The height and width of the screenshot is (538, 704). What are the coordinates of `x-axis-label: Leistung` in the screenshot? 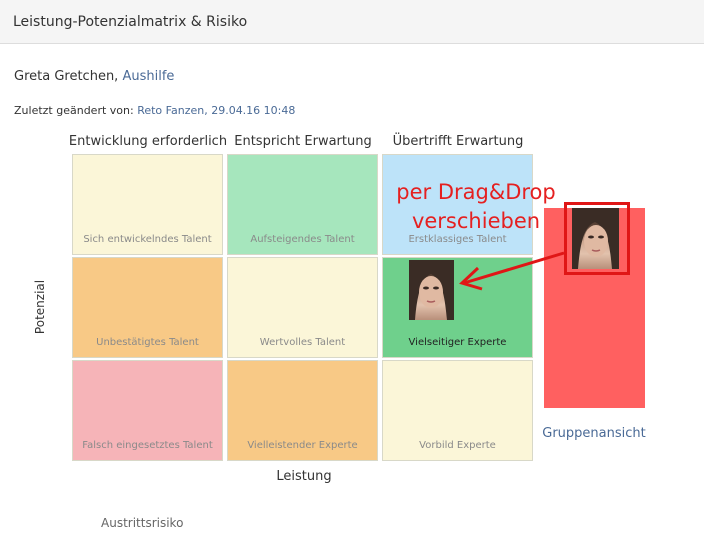 It's located at (304, 476).